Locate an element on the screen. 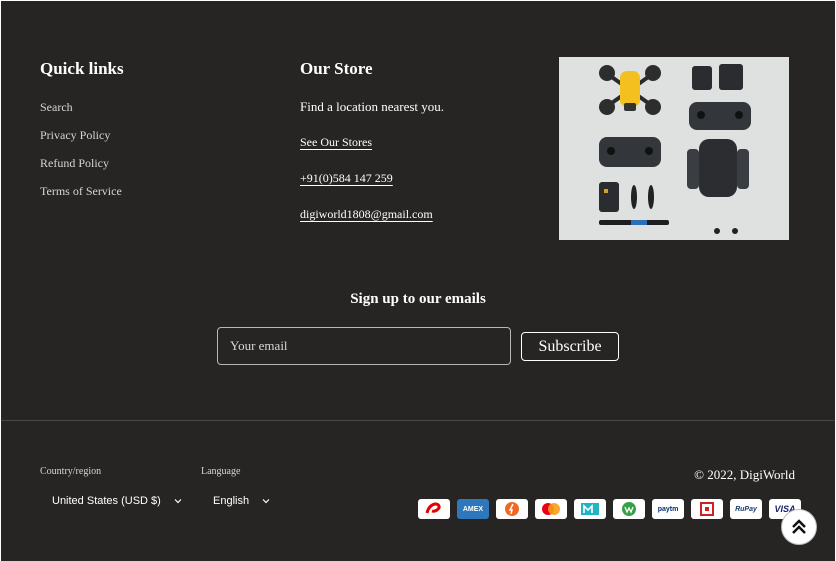 The height and width of the screenshot is (561, 836). mastercard-icon is located at coordinates (551, 509).